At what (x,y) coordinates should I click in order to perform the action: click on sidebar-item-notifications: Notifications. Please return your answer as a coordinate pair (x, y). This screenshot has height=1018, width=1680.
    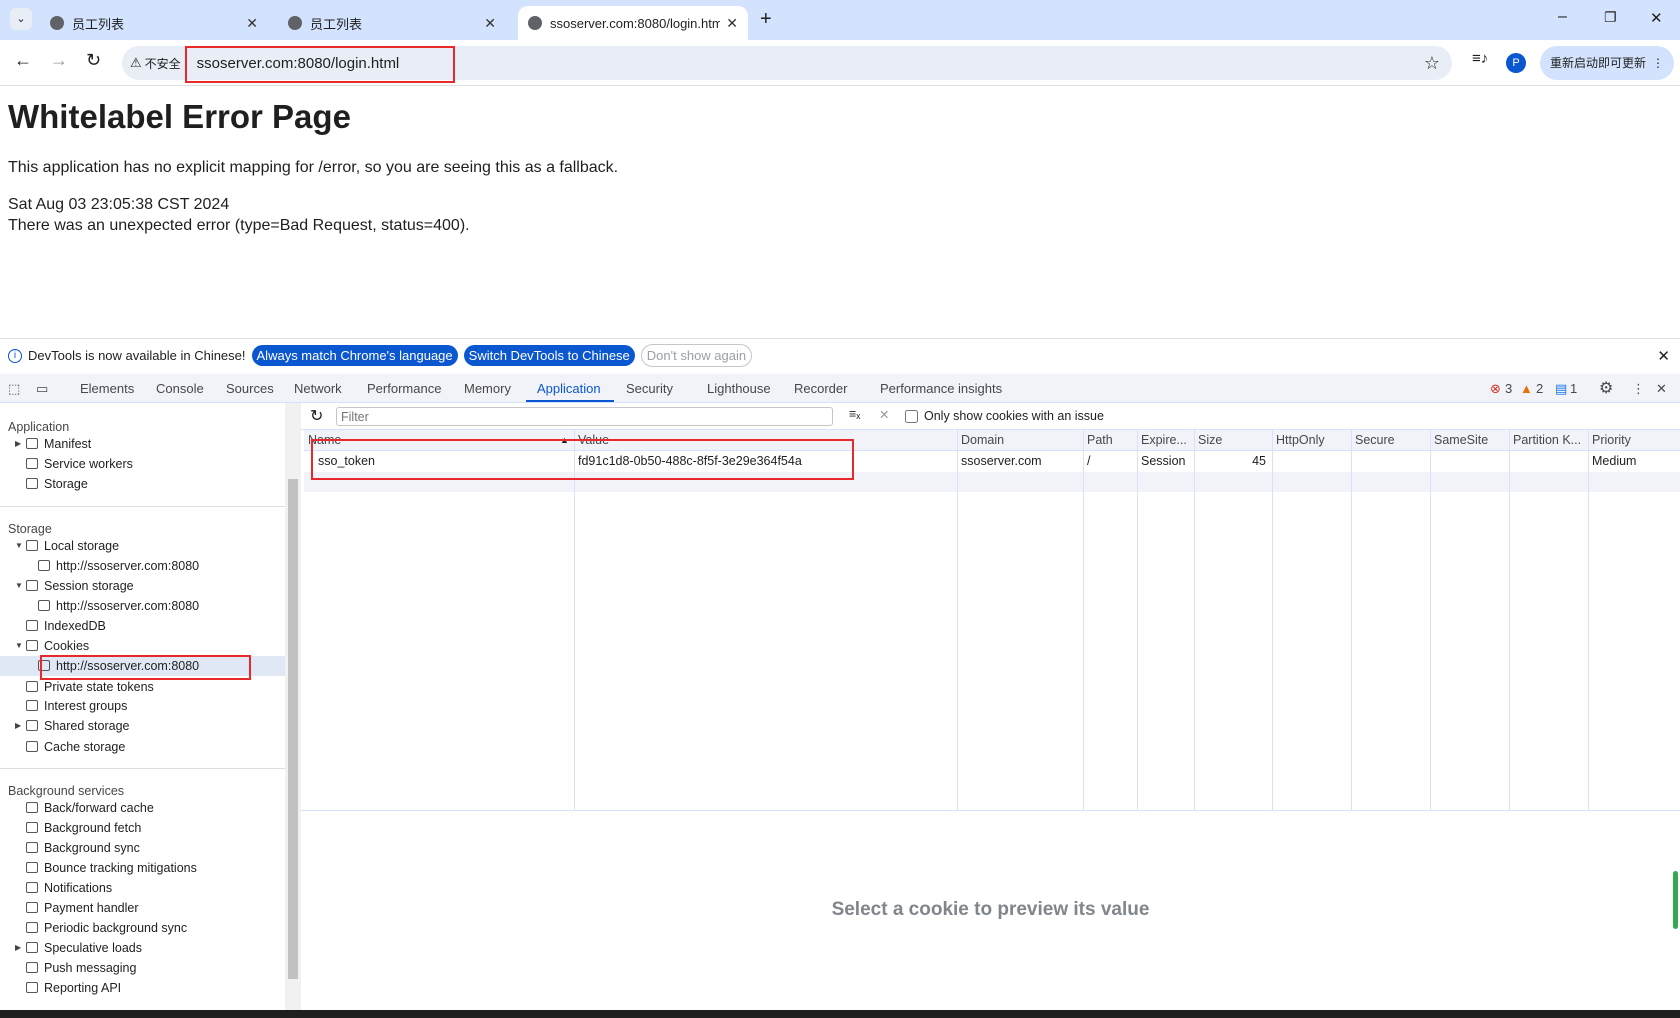
    Looking at the image, I should click on (142, 888).